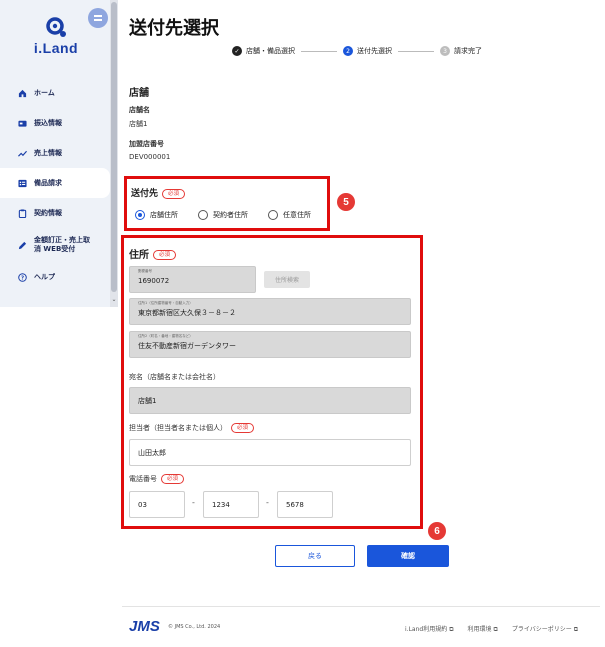 This screenshot has width=605, height=647. I want to click on address2-value: 住友不動産新宿ガーデンタワー, so click(187, 346).